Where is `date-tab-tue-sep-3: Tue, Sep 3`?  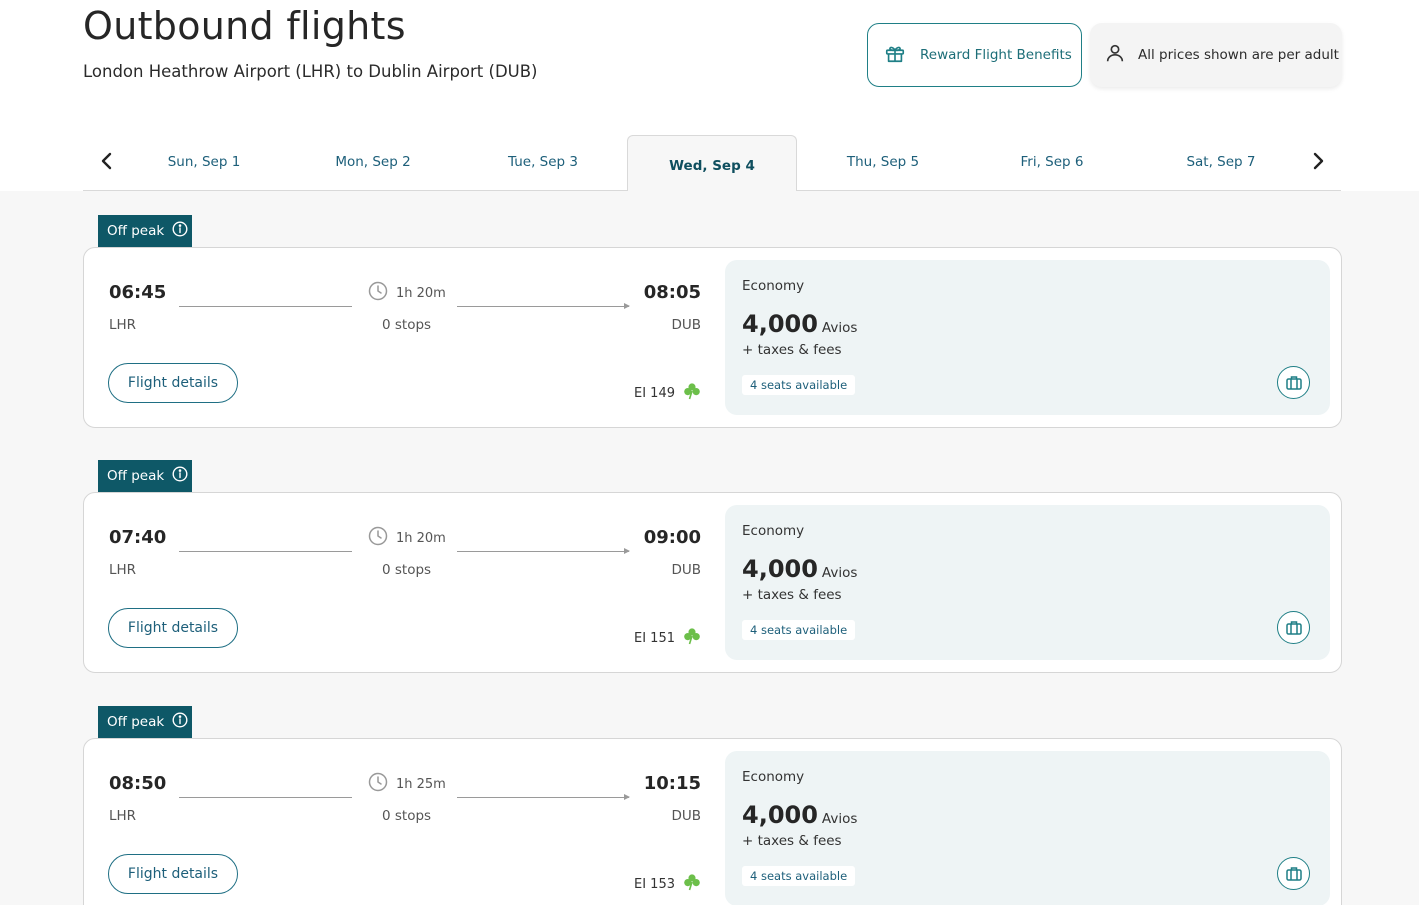
date-tab-tue-sep-3: Tue, Sep 3 is located at coordinates (543, 162).